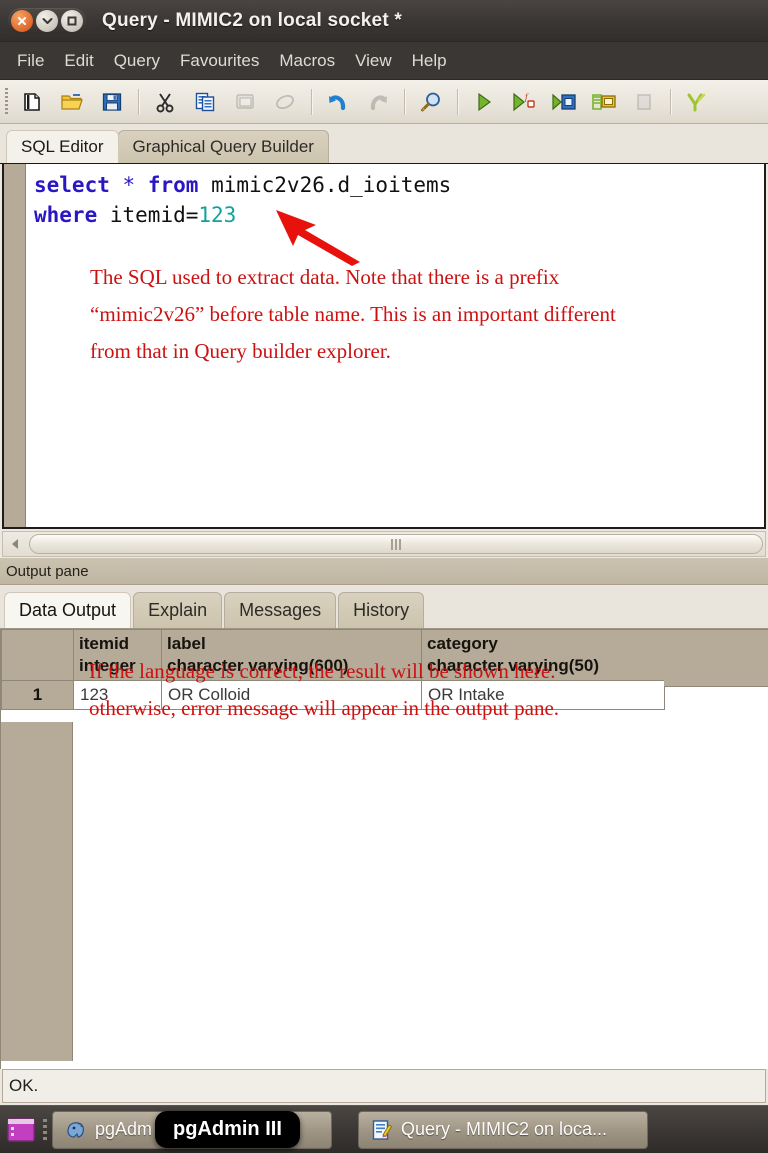 This screenshot has width=768, height=1153. Describe the element at coordinates (186, 643) in the screenshot. I see `column-name-label: label` at that location.